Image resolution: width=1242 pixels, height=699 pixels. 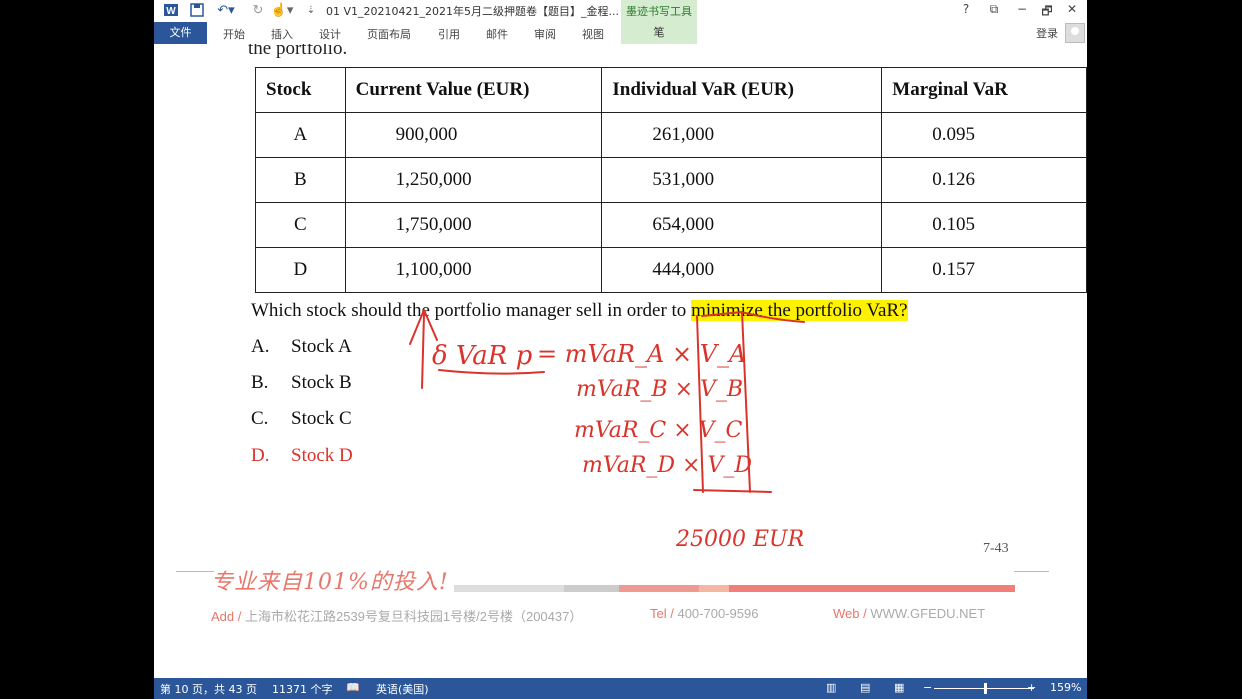 What do you see at coordinates (662, 613) in the screenshot?
I see `footer-tel-label: Tel /` at bounding box center [662, 613].